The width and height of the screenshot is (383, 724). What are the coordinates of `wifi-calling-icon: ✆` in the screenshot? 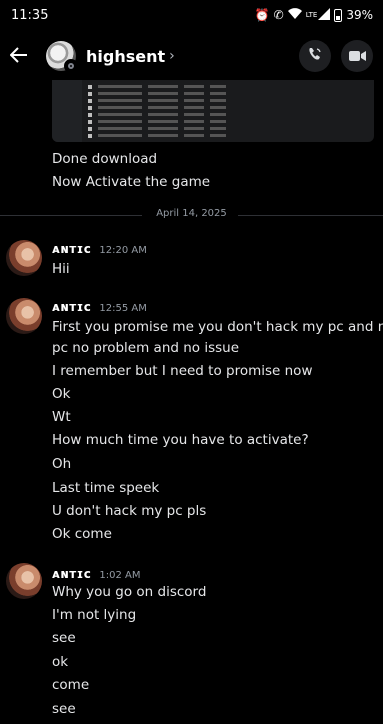 It's located at (278, 15).